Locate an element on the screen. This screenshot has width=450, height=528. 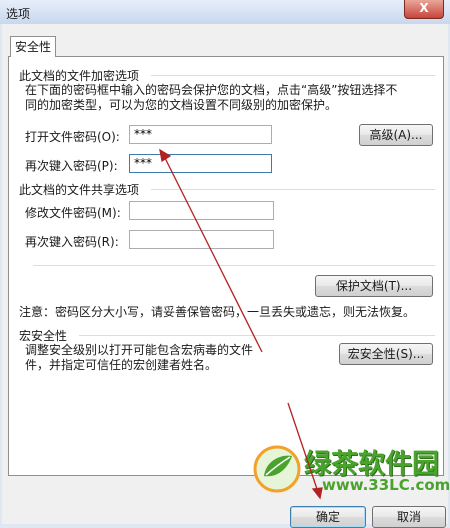
annotation-arrowhead-ok is located at coordinates (317, 493).